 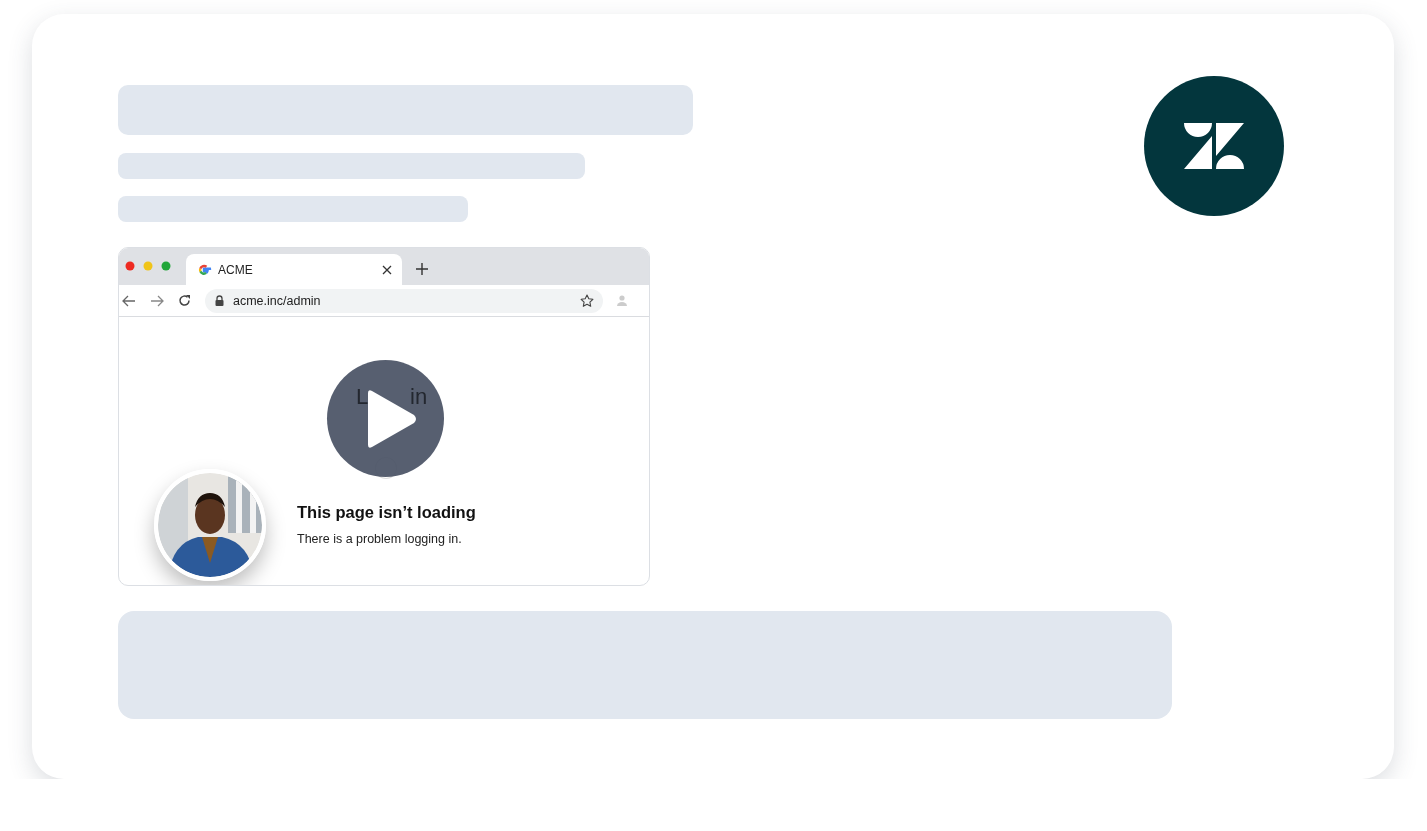 What do you see at coordinates (157, 300) in the screenshot?
I see `forward-arrow-icon` at bounding box center [157, 300].